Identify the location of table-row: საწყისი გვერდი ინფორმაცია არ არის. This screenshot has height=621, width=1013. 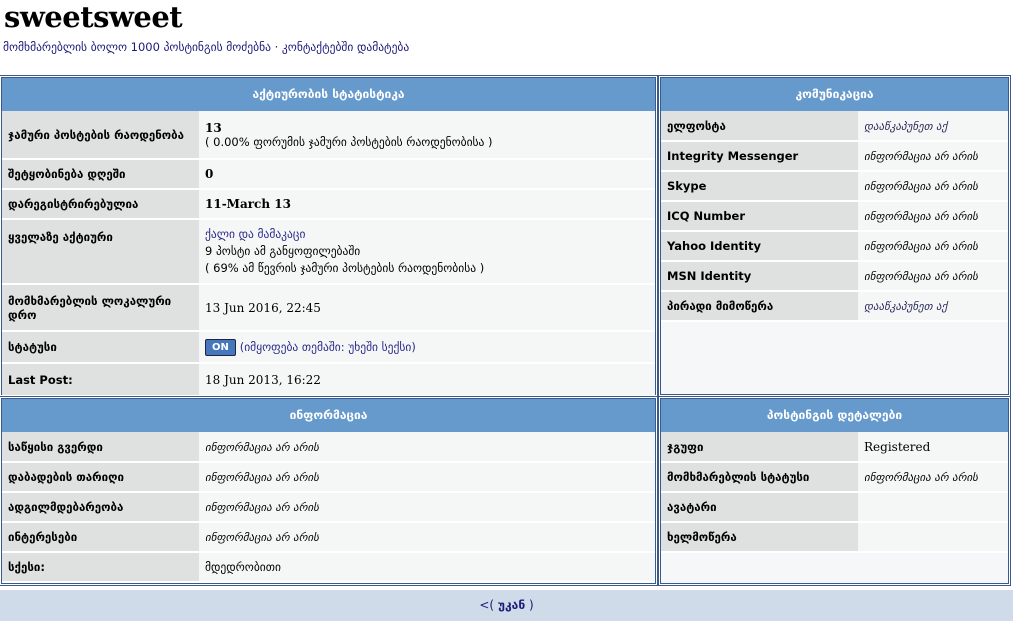
(328, 447).